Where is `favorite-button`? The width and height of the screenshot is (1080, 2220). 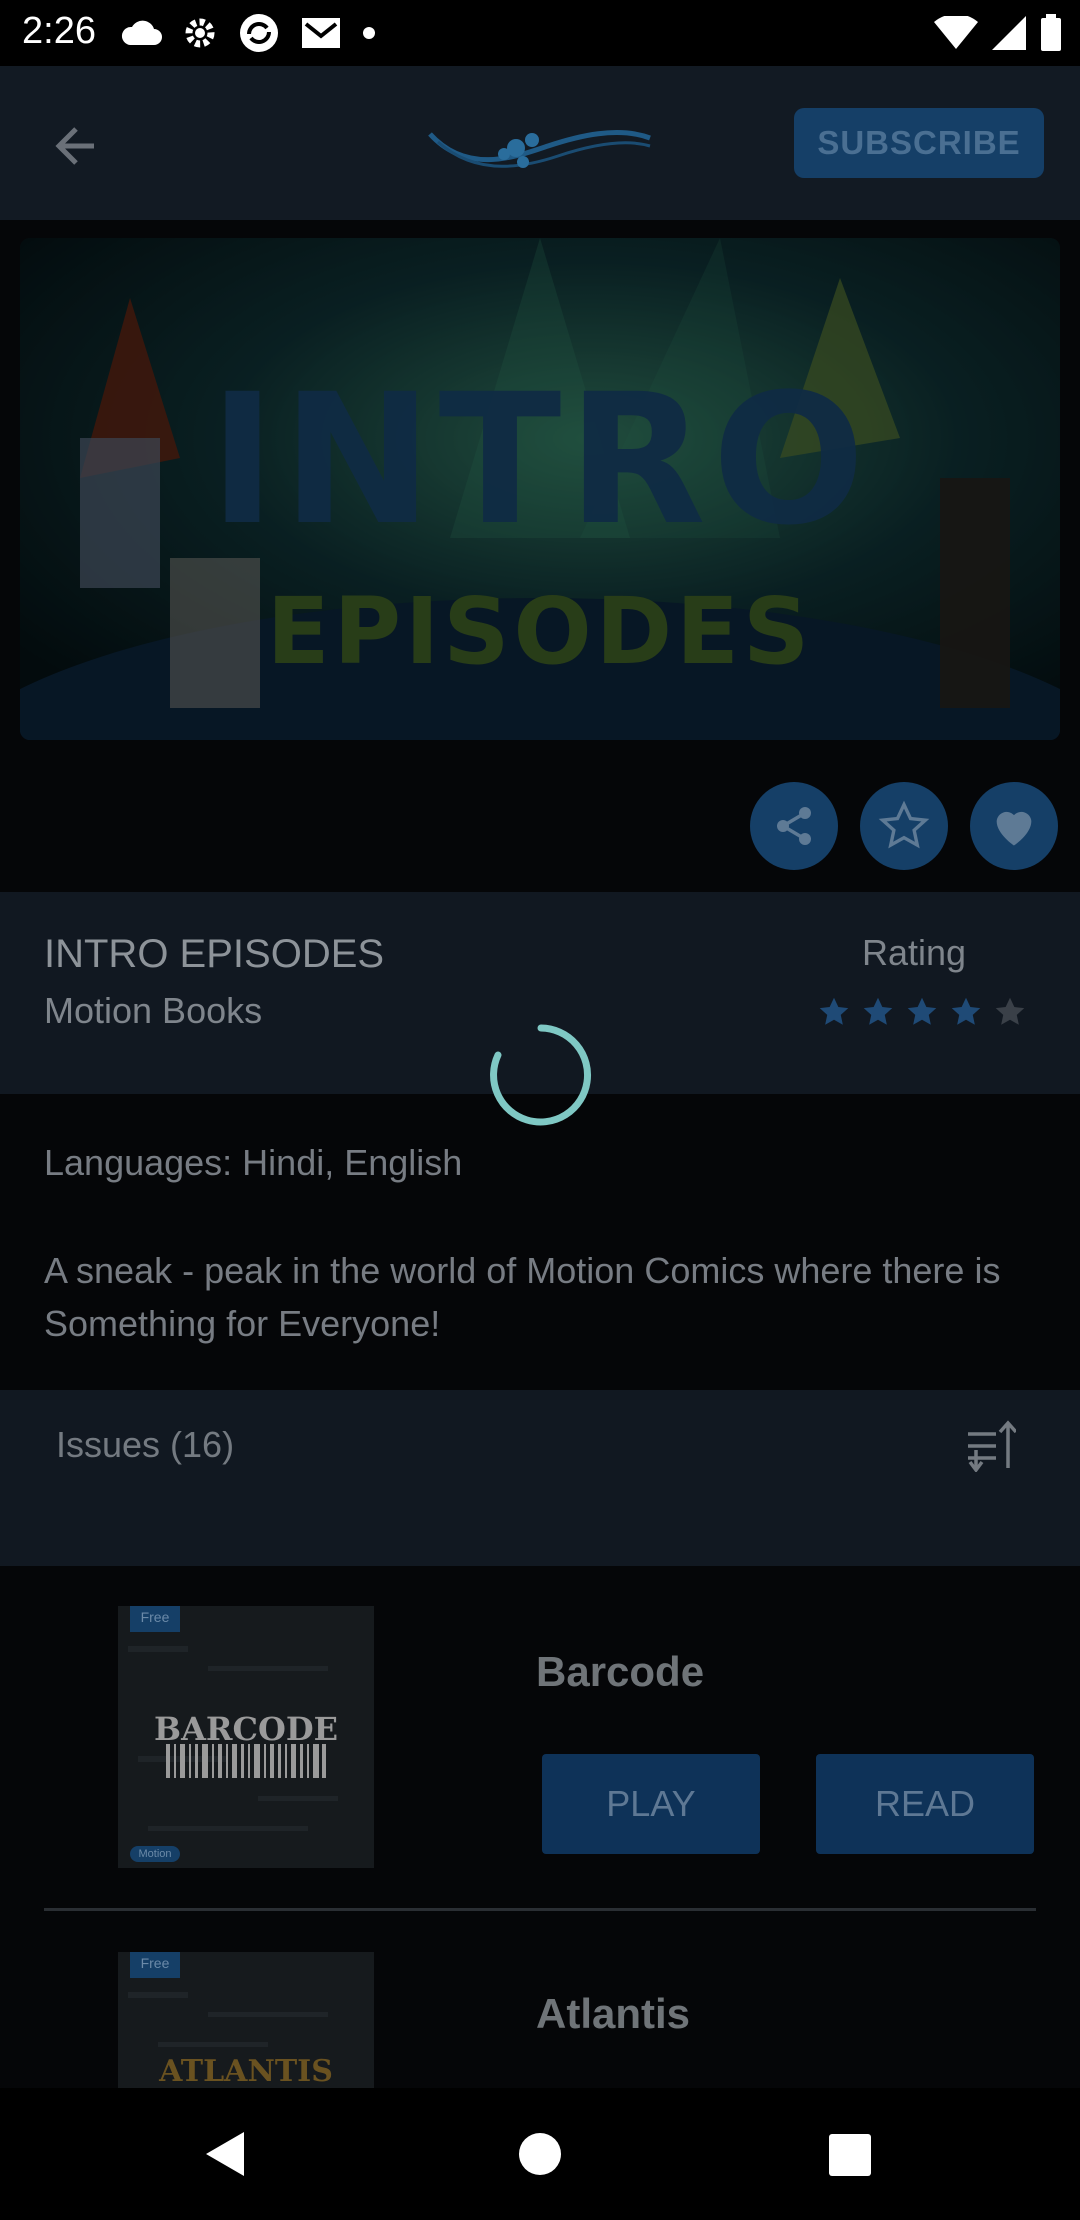
favorite-button is located at coordinates (904, 826).